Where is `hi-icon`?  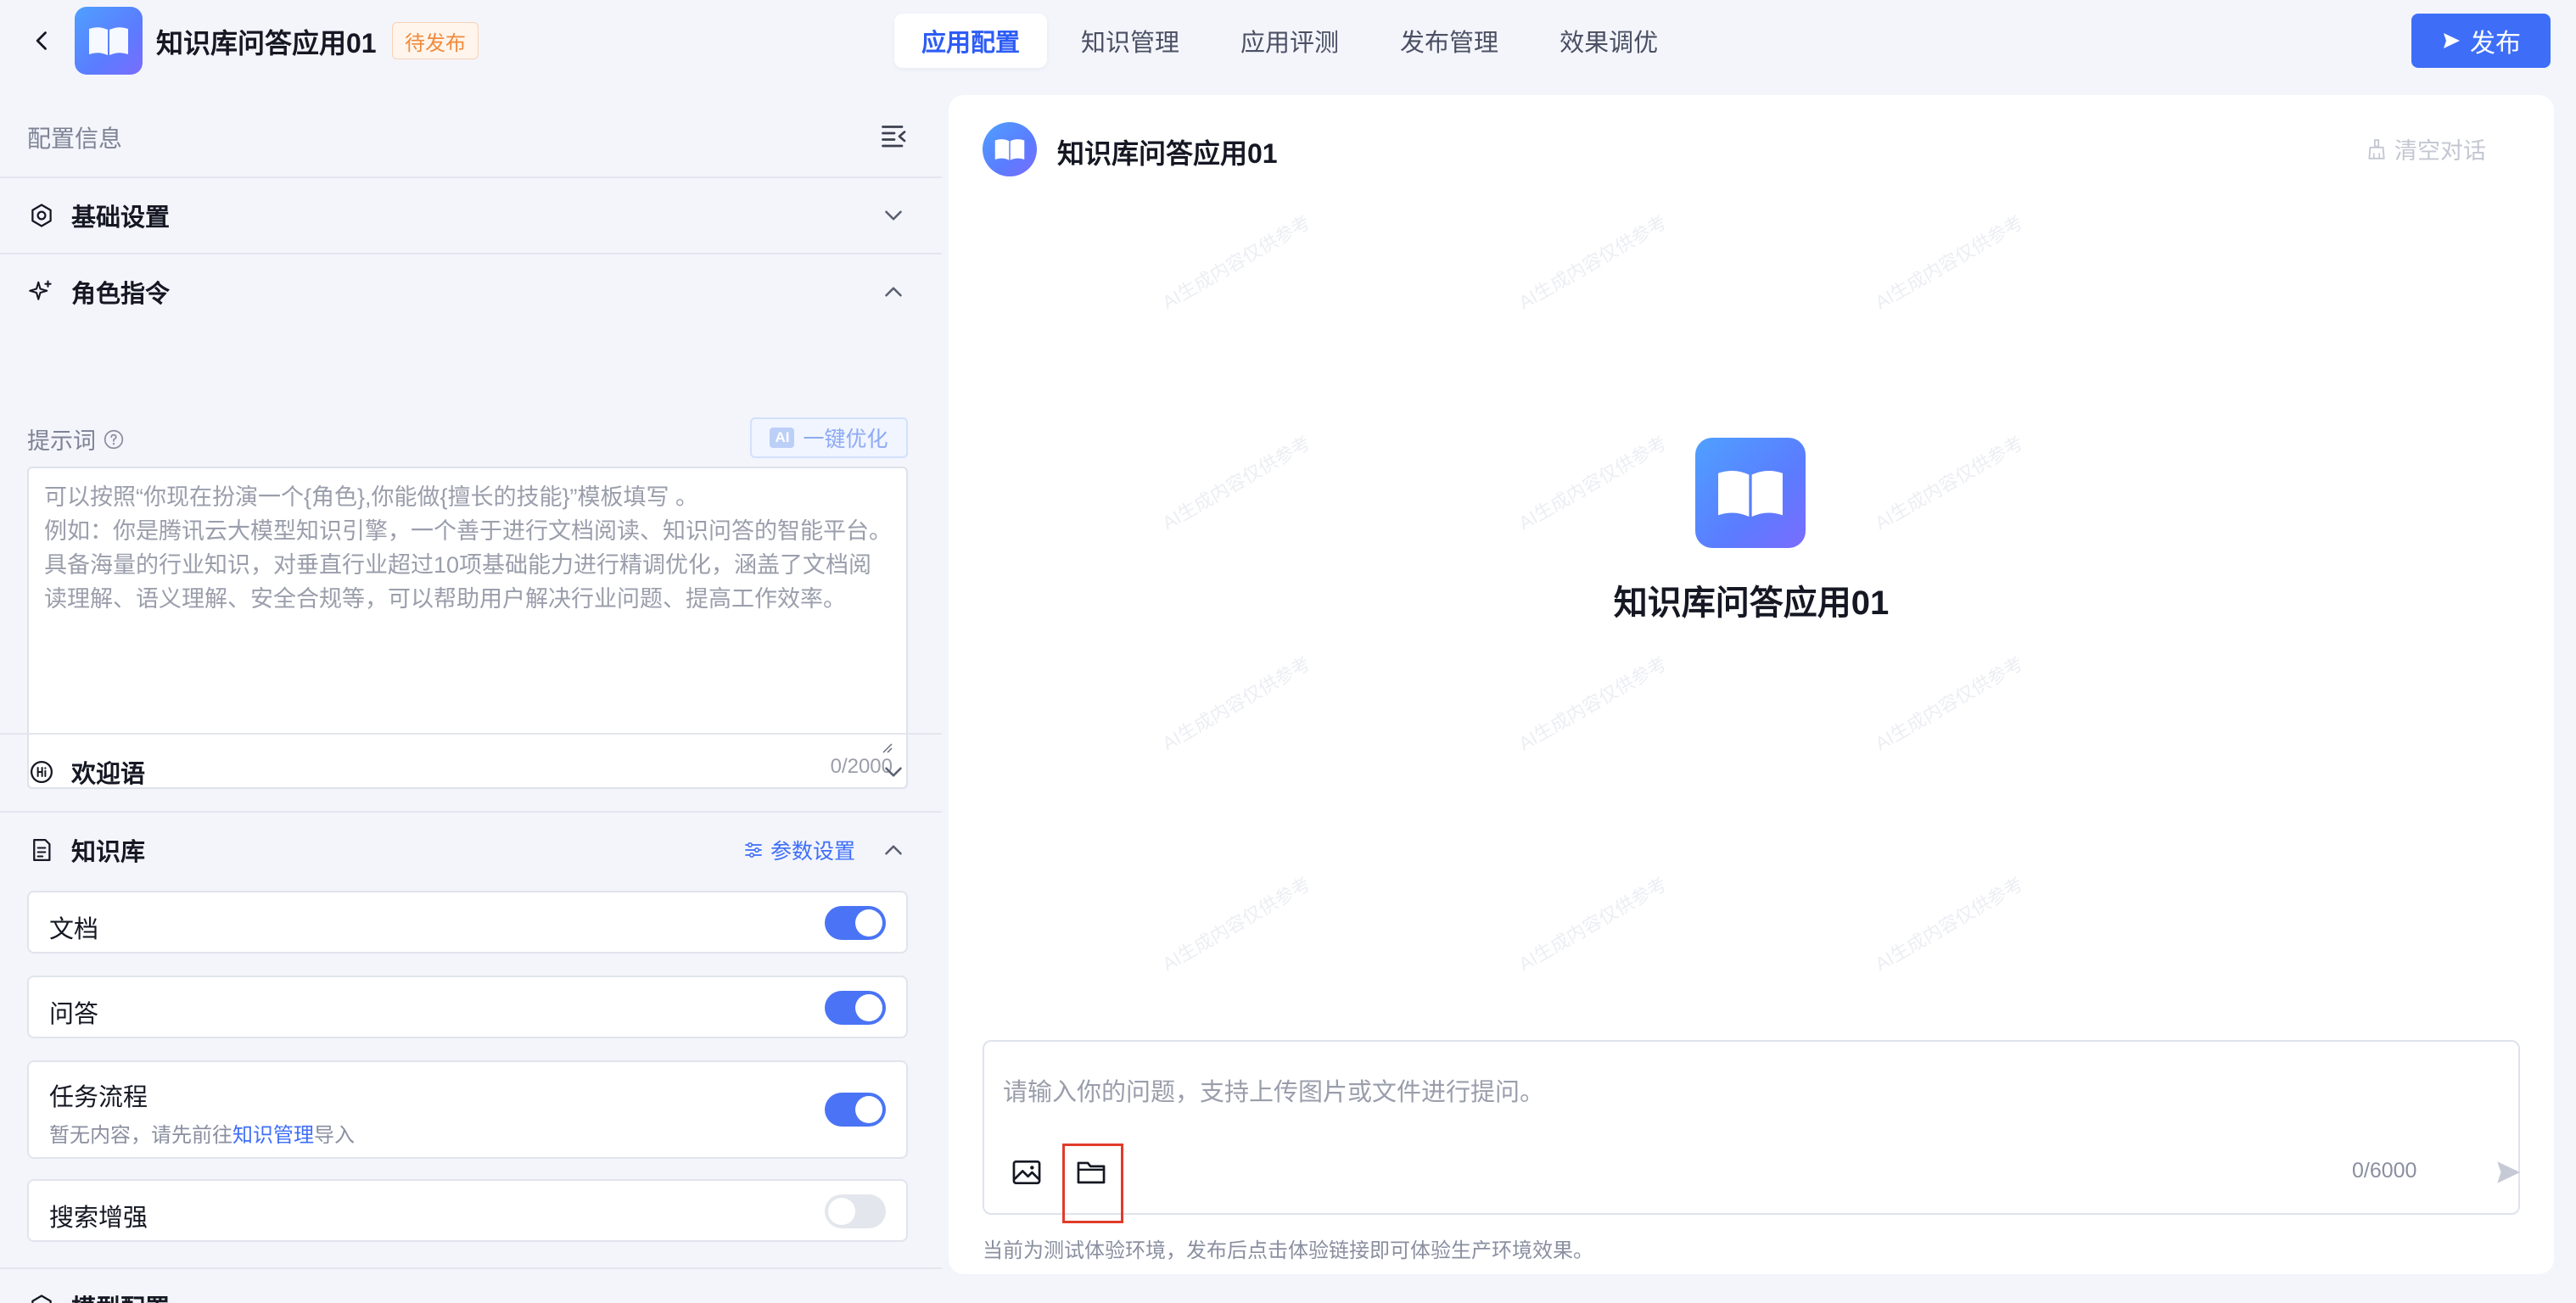 hi-icon is located at coordinates (42, 772).